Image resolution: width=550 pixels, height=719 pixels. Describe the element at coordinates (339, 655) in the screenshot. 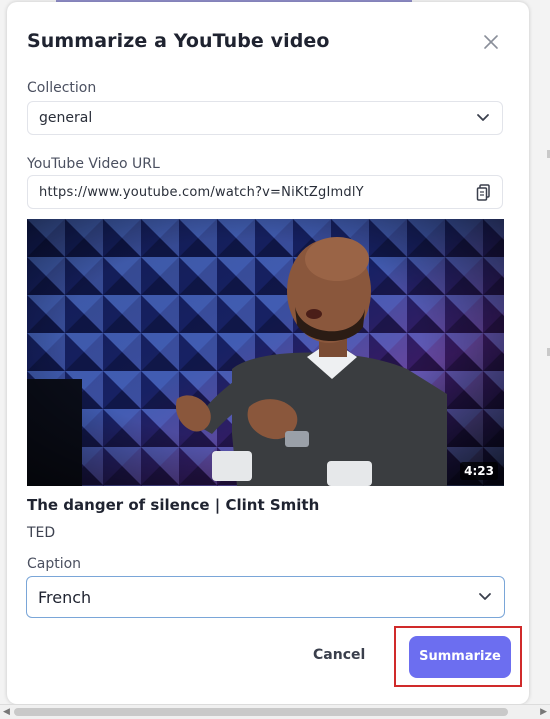

I see `cancel-button: Cancel` at that location.